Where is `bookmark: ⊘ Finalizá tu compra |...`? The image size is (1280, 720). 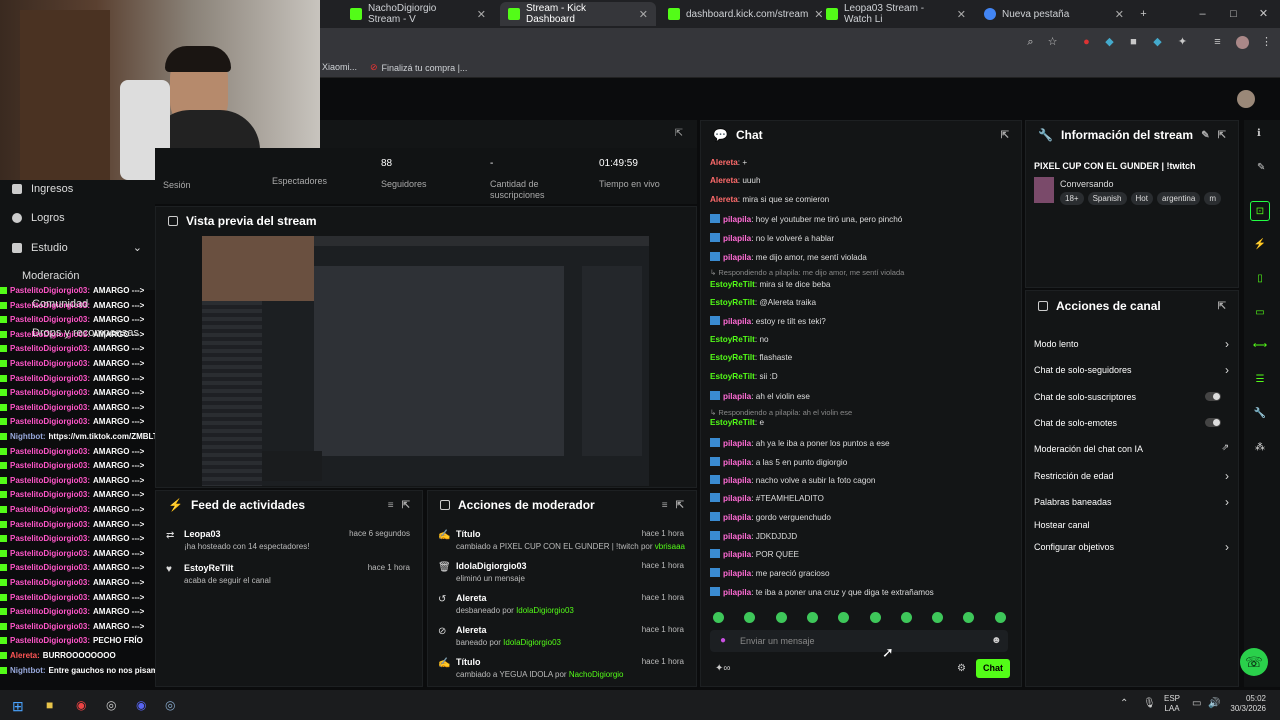 bookmark: ⊘ Finalizá tu compra |... is located at coordinates (418, 67).